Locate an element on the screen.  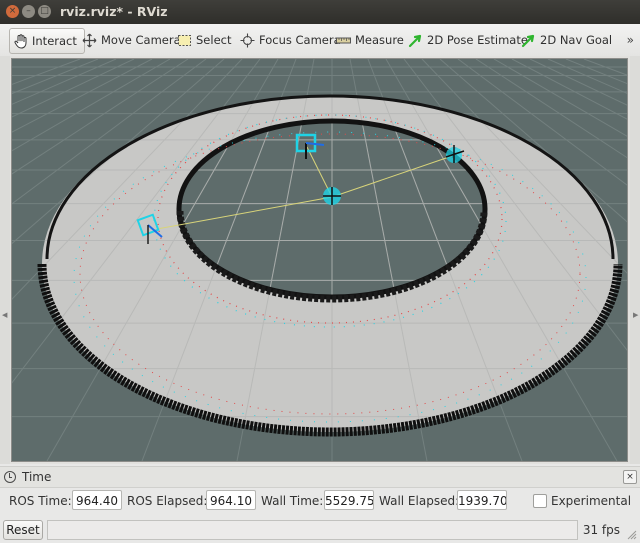
crosshair-icon is located at coordinates (247, 40).